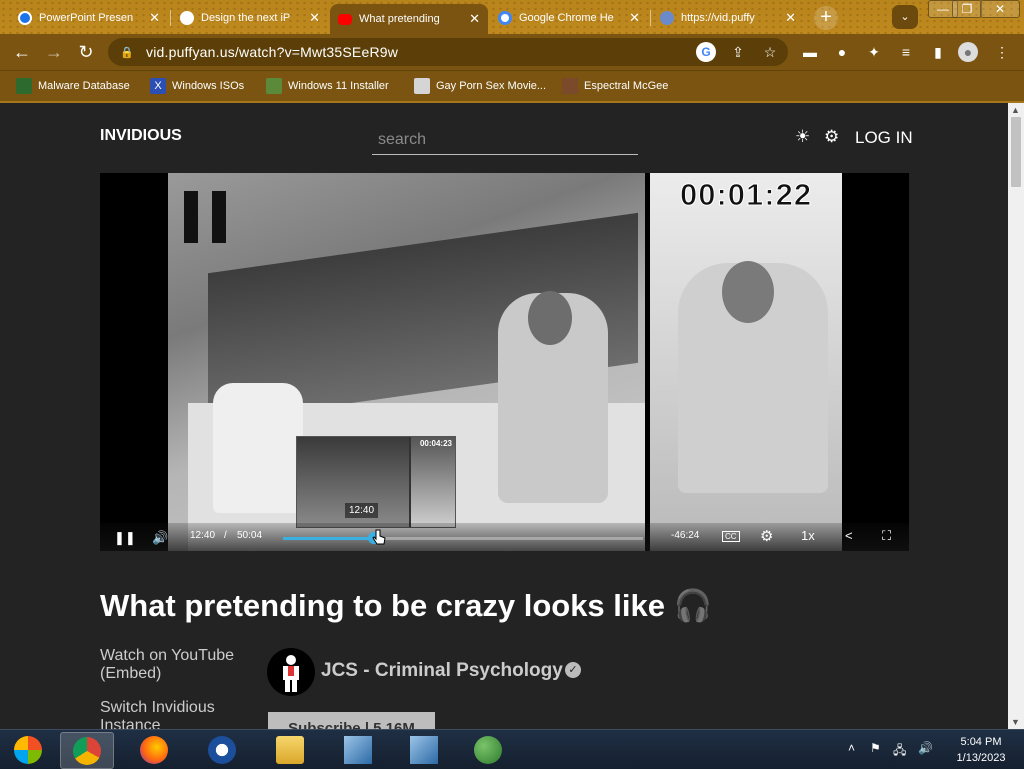  What do you see at coordinates (810, 52) in the screenshot?
I see `extension-flag-icon: ▬` at bounding box center [810, 52].